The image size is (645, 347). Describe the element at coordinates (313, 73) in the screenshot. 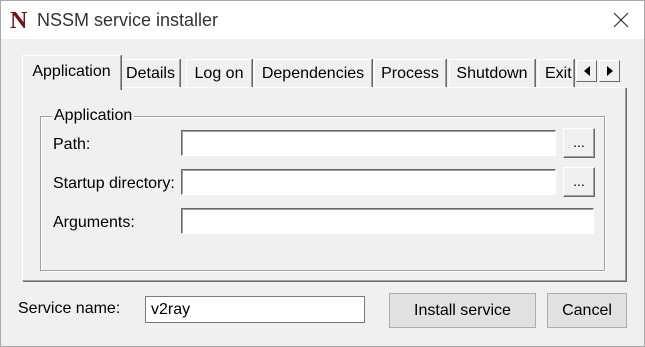

I see `tab-dependencies: Dependencies` at that location.